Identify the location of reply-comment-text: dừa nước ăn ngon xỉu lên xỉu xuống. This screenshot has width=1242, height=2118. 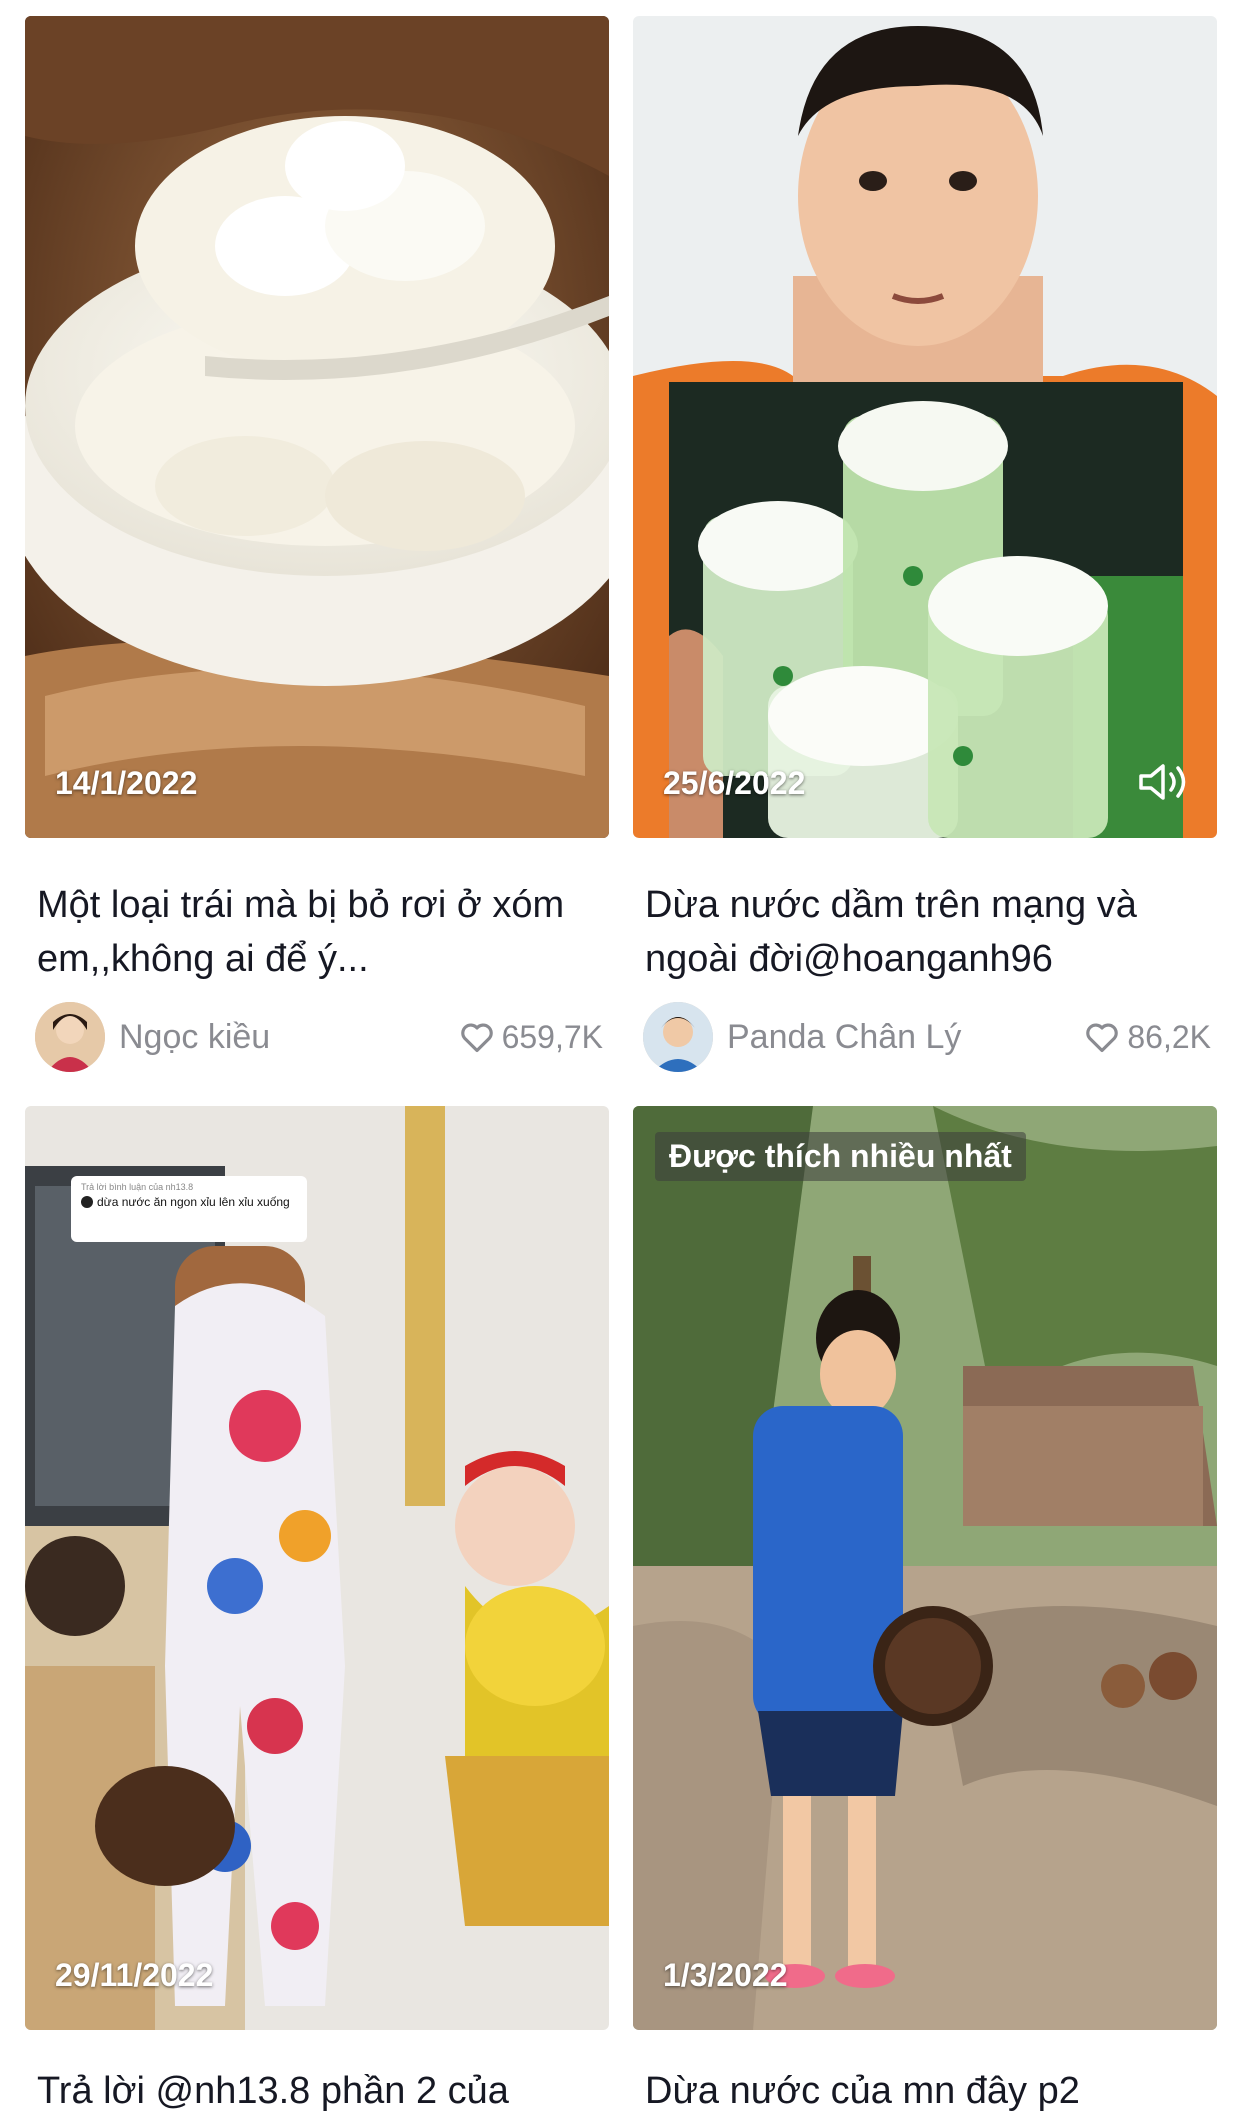
(189, 1202).